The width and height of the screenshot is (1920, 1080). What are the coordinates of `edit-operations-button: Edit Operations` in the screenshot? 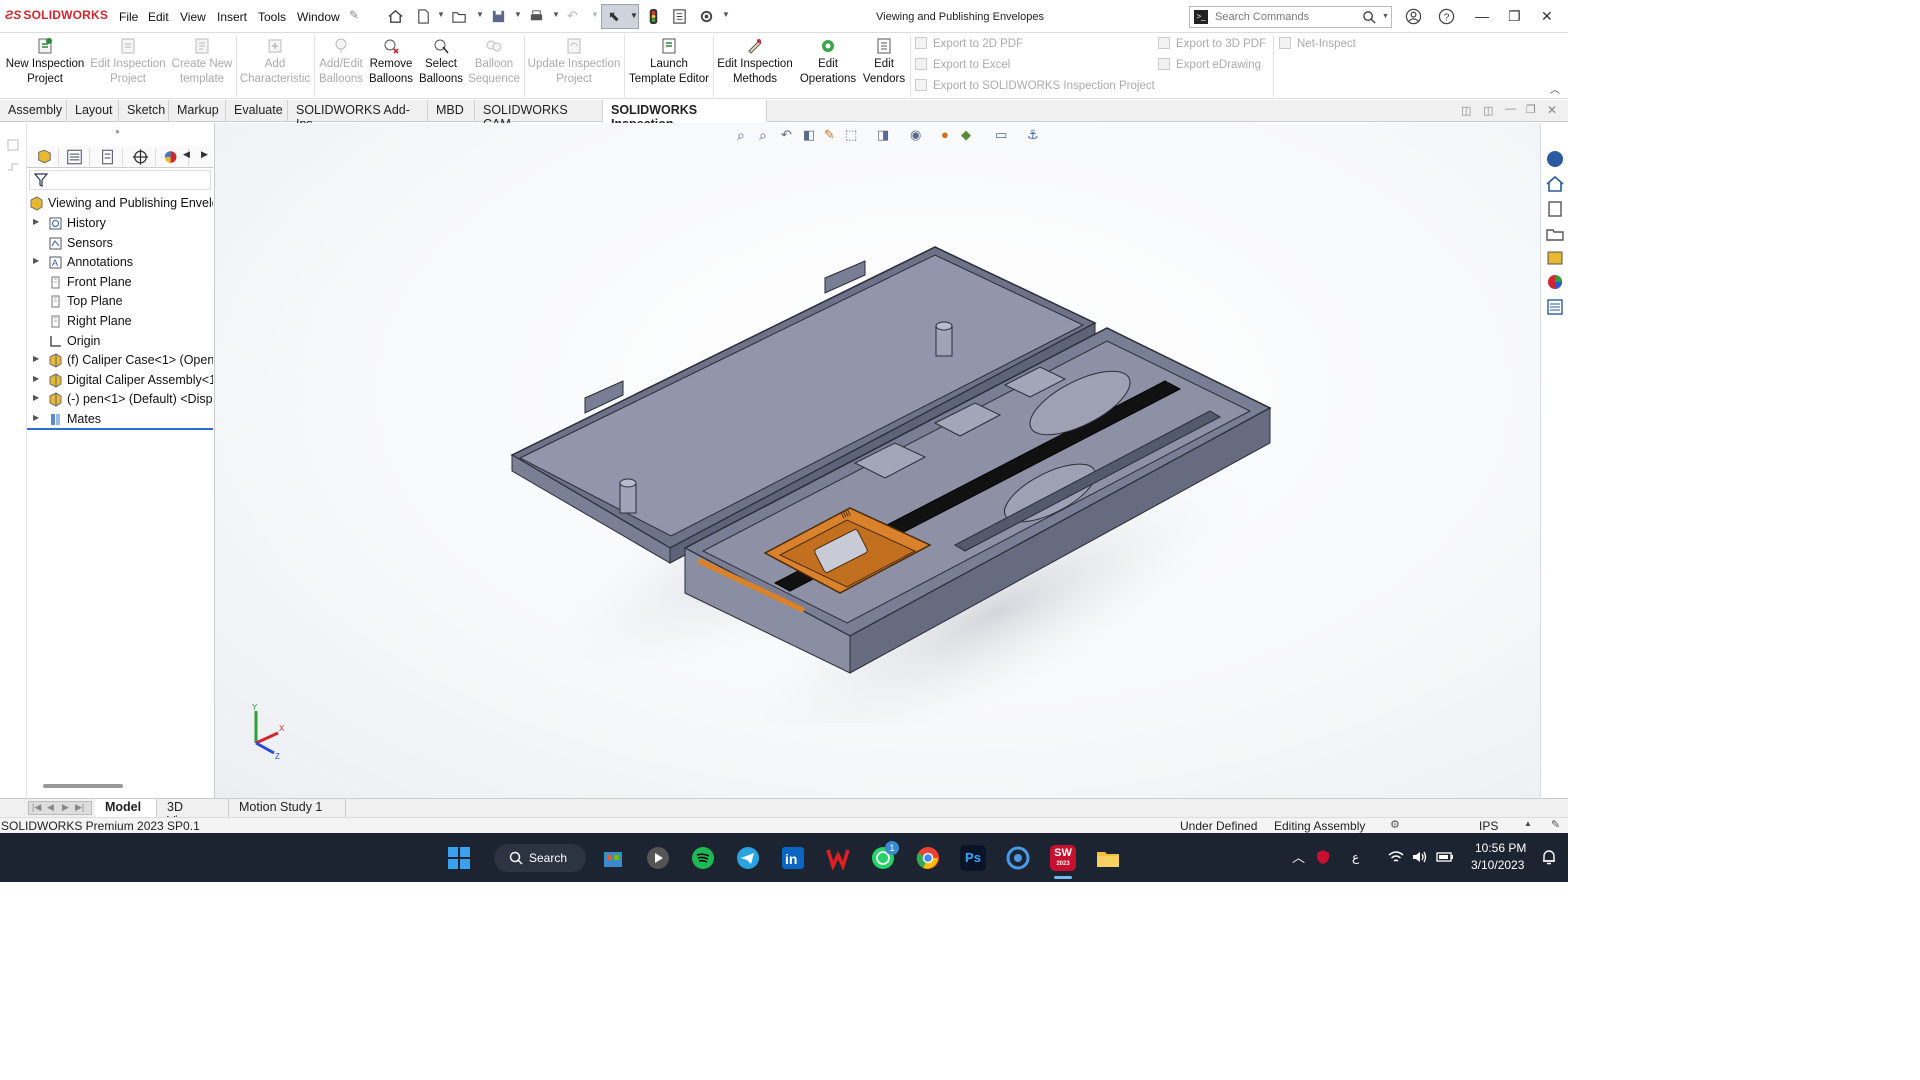 It's located at (828, 62).